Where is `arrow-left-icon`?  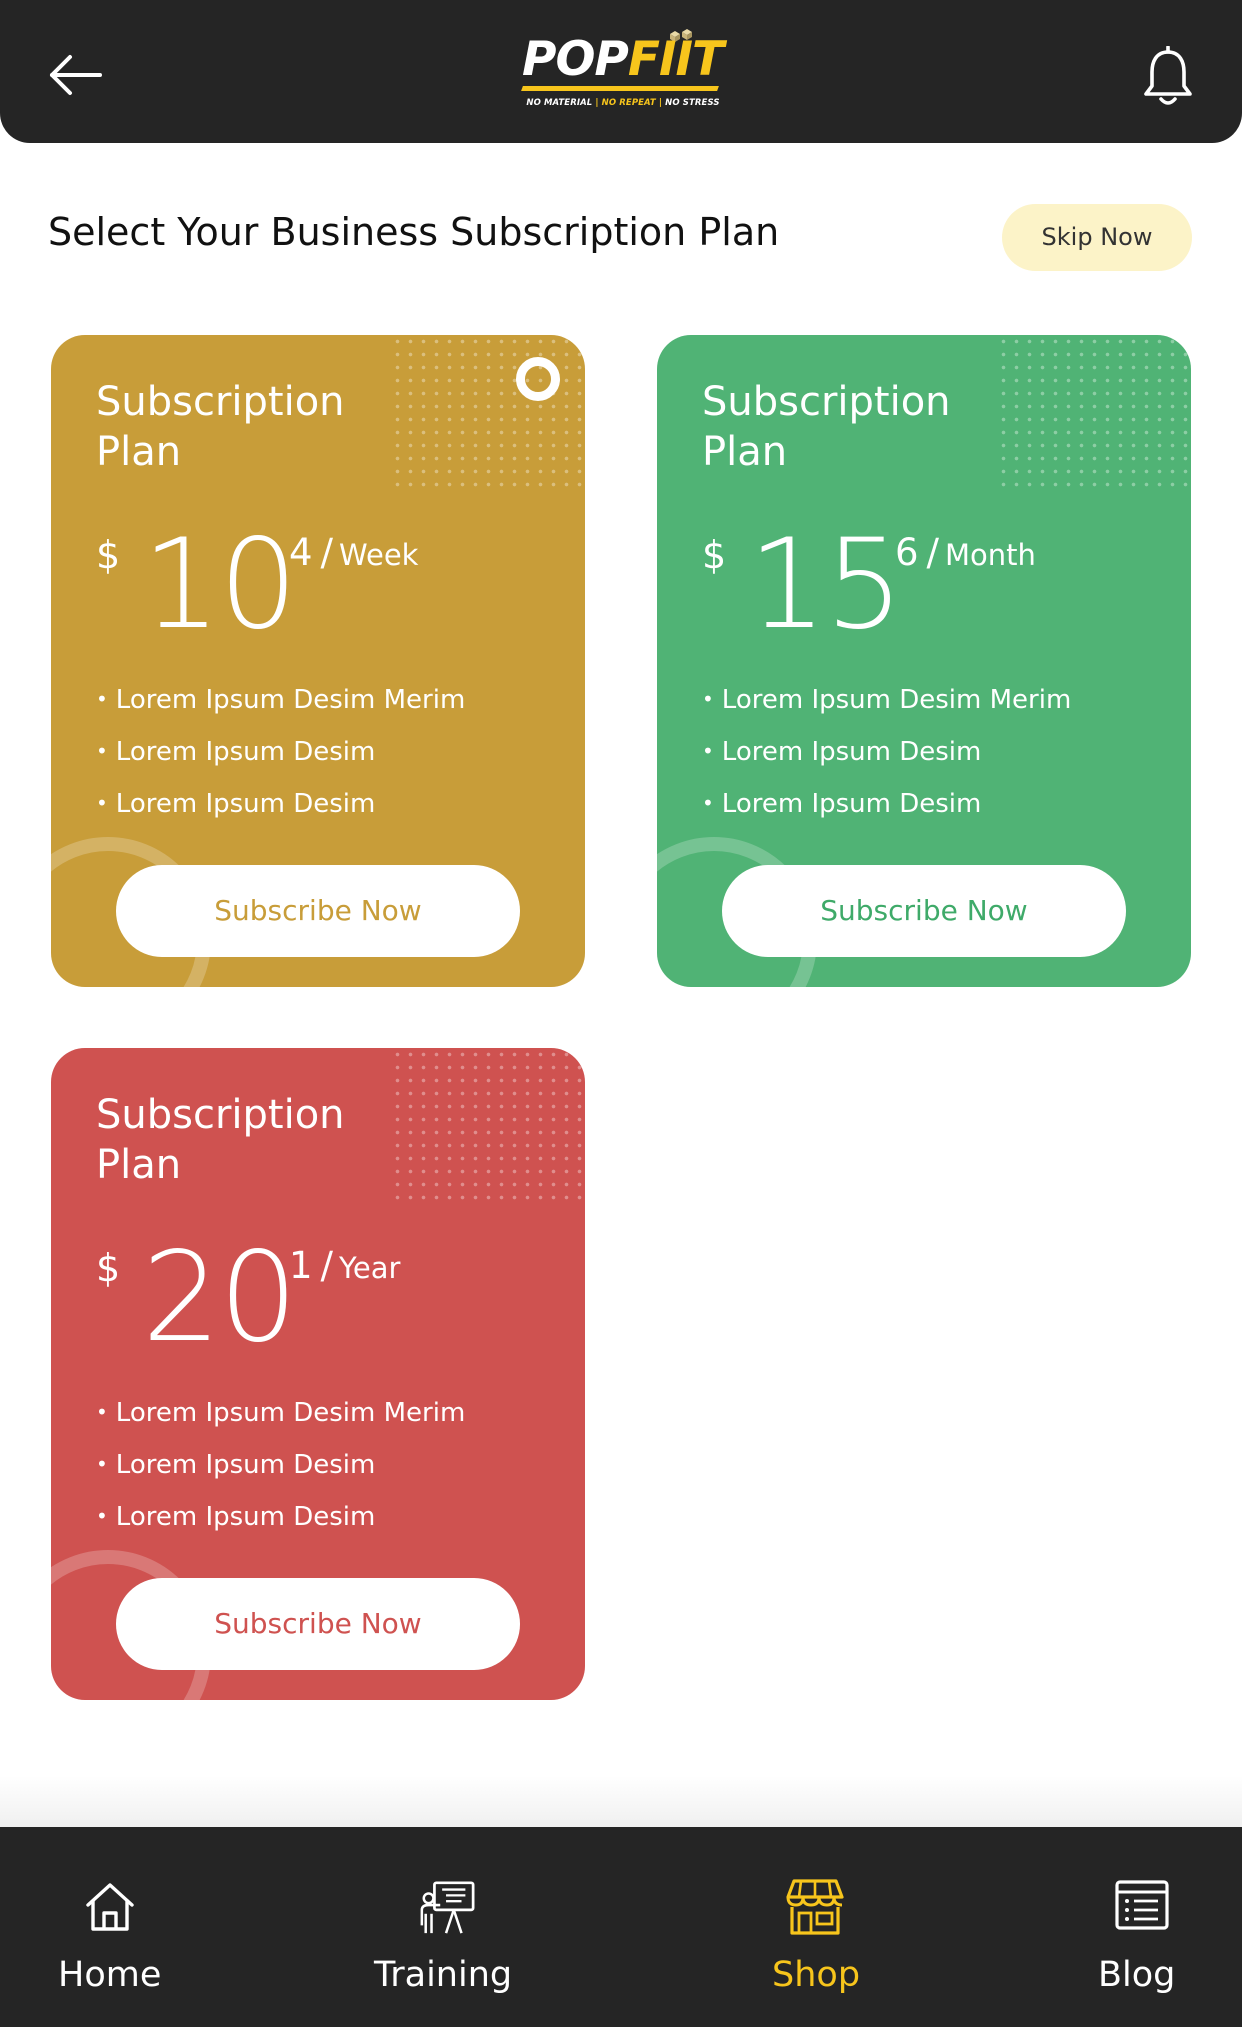 arrow-left-icon is located at coordinates (76, 75).